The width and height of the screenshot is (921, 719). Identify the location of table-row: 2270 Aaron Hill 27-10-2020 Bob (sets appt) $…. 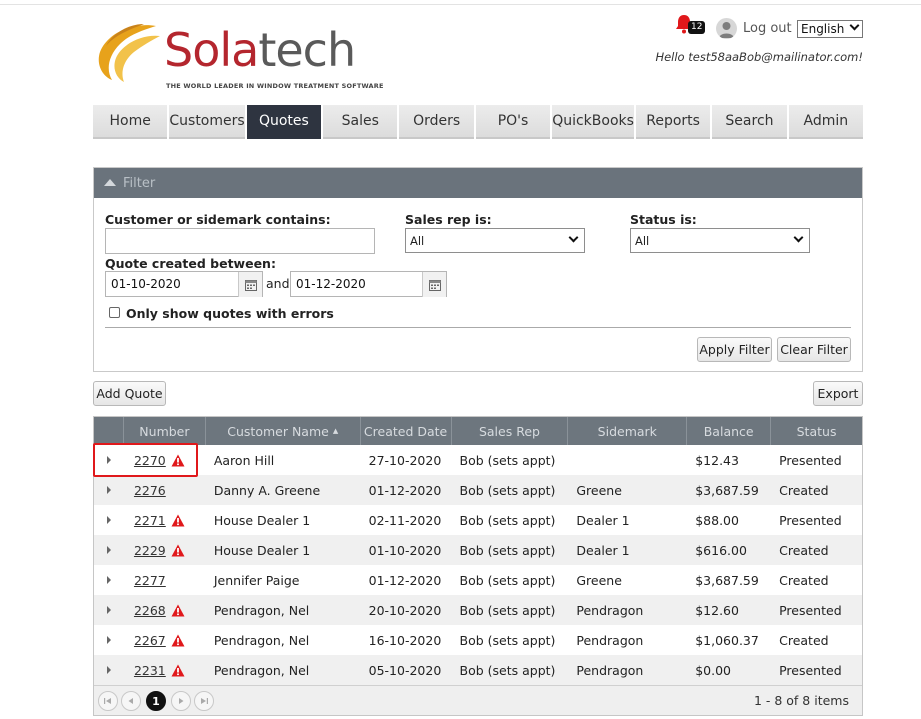
(478, 460).